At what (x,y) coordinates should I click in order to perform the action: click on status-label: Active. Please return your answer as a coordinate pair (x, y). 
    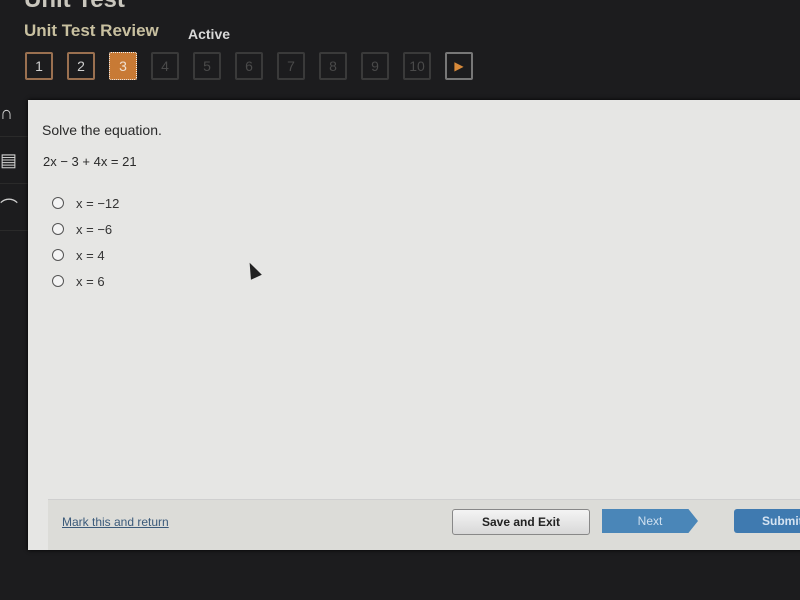
    Looking at the image, I should click on (209, 34).